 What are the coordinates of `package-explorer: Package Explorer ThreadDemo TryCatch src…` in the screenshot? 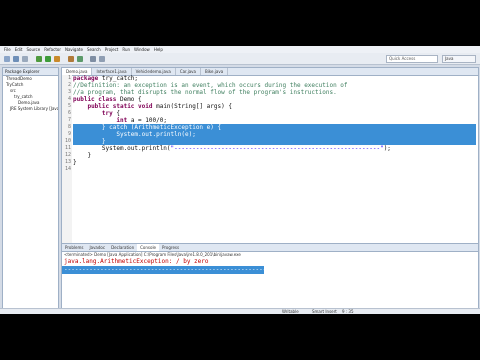 It's located at (30, 188).